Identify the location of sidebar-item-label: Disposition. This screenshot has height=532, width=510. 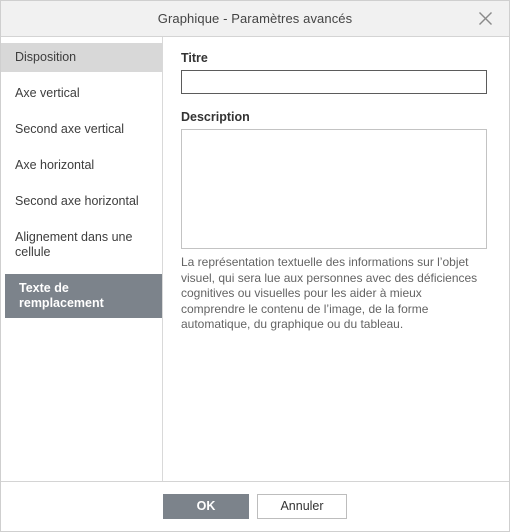
(46, 57).